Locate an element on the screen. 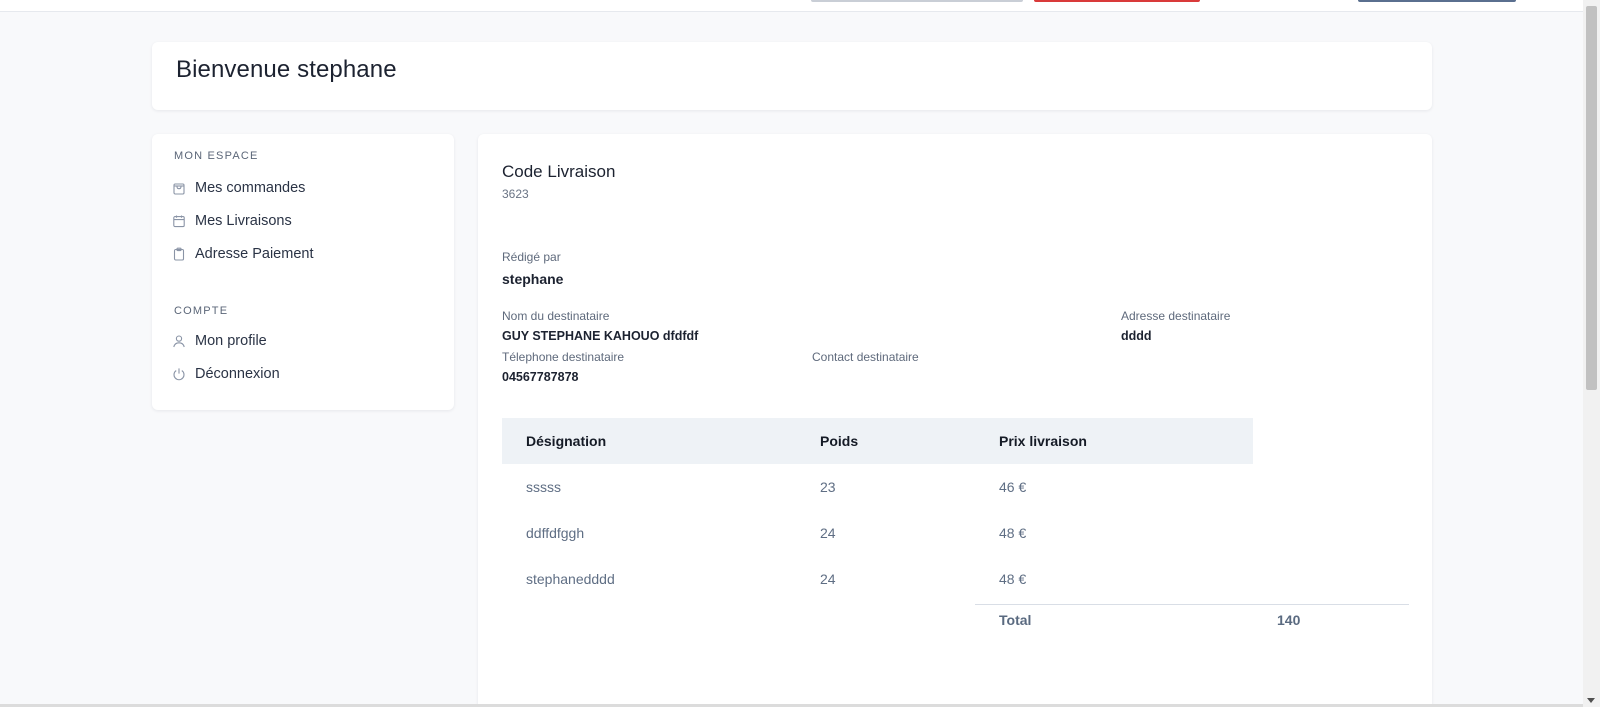  calendar-icon is located at coordinates (179, 221).